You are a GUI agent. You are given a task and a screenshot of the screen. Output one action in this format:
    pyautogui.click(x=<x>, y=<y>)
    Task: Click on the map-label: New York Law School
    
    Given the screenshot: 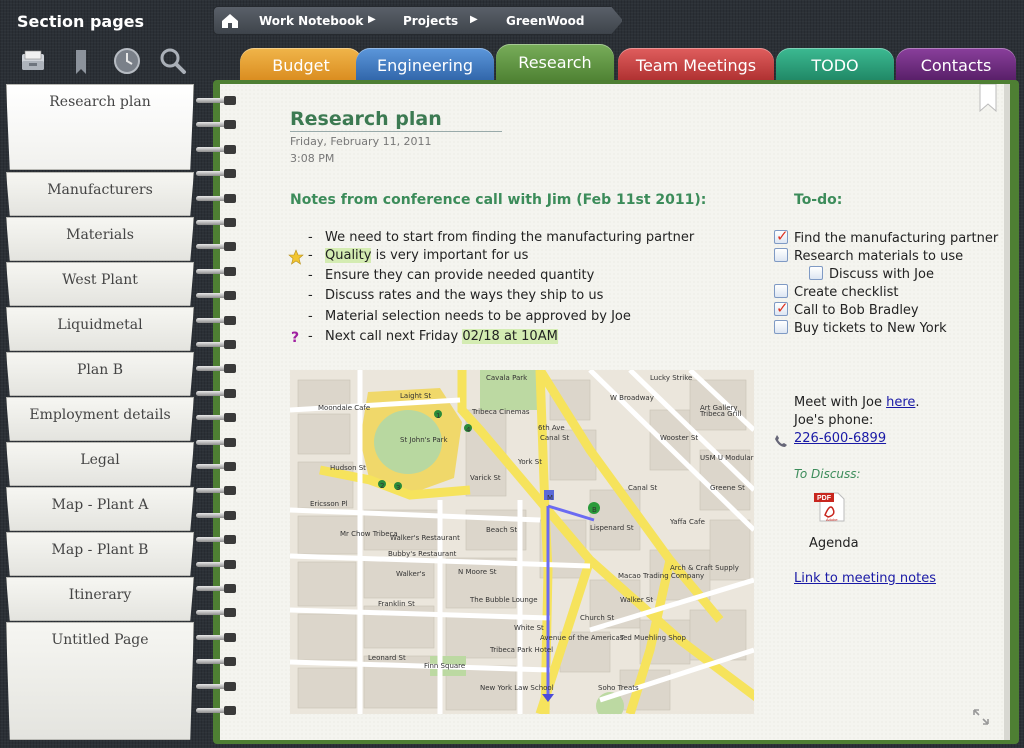 What is the action you would take?
    pyautogui.click(x=517, y=688)
    